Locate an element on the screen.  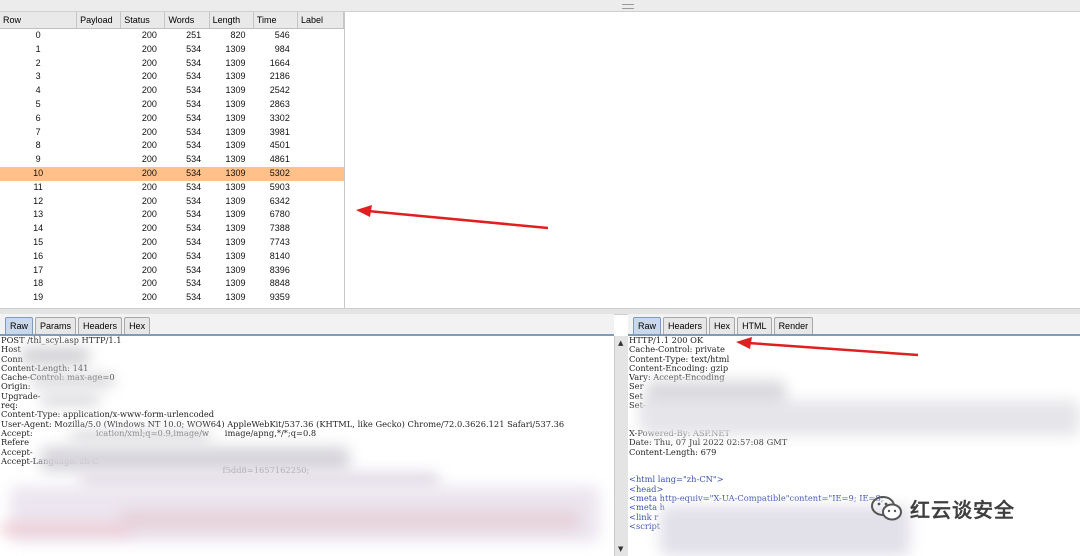
splitter-grip-icon is located at coordinates (628, 6).